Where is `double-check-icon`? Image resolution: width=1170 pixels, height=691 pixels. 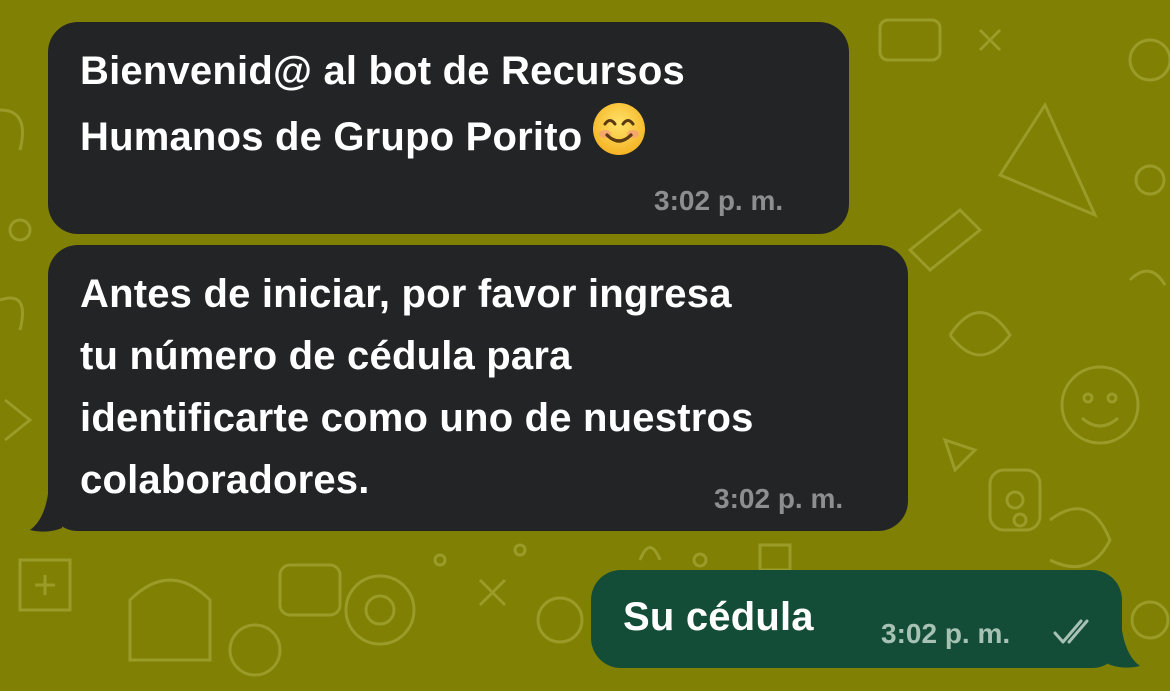 double-check-icon is located at coordinates (1071, 631).